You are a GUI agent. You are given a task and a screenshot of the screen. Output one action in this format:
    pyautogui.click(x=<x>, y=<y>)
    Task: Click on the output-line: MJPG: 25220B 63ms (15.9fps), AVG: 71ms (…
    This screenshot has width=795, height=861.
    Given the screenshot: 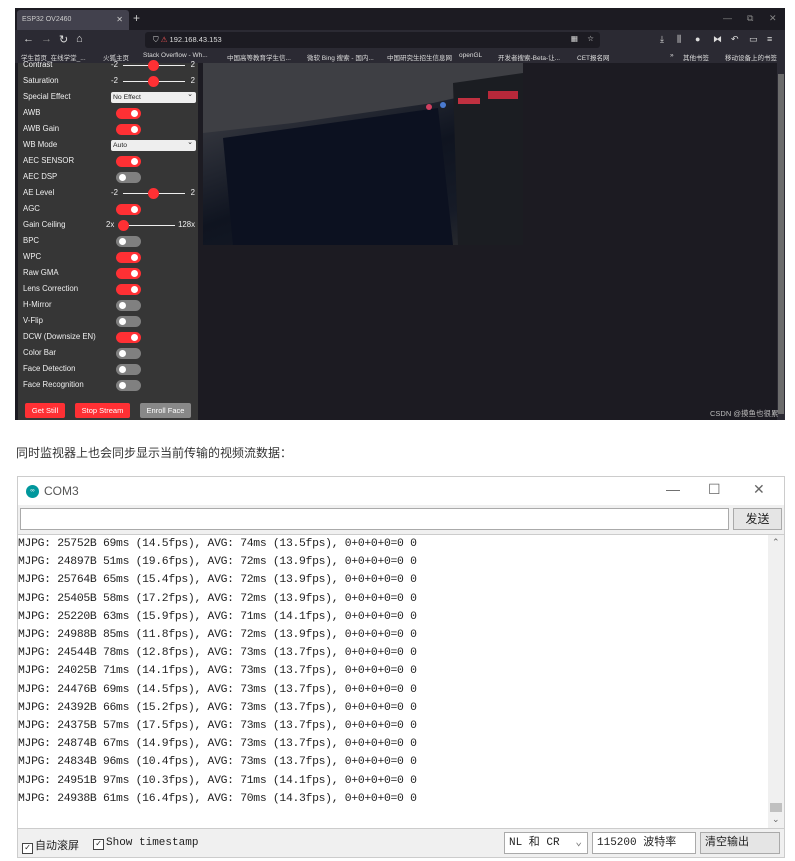 What is the action you would take?
    pyautogui.click(x=217, y=616)
    